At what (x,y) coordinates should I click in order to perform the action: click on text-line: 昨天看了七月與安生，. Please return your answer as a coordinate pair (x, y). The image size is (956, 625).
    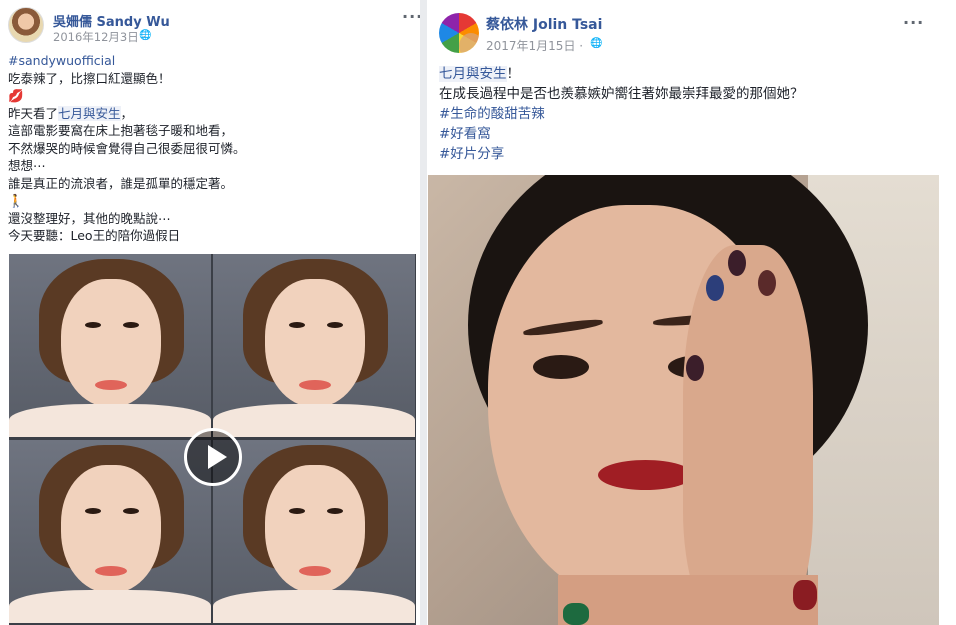
    Looking at the image, I should click on (127, 114).